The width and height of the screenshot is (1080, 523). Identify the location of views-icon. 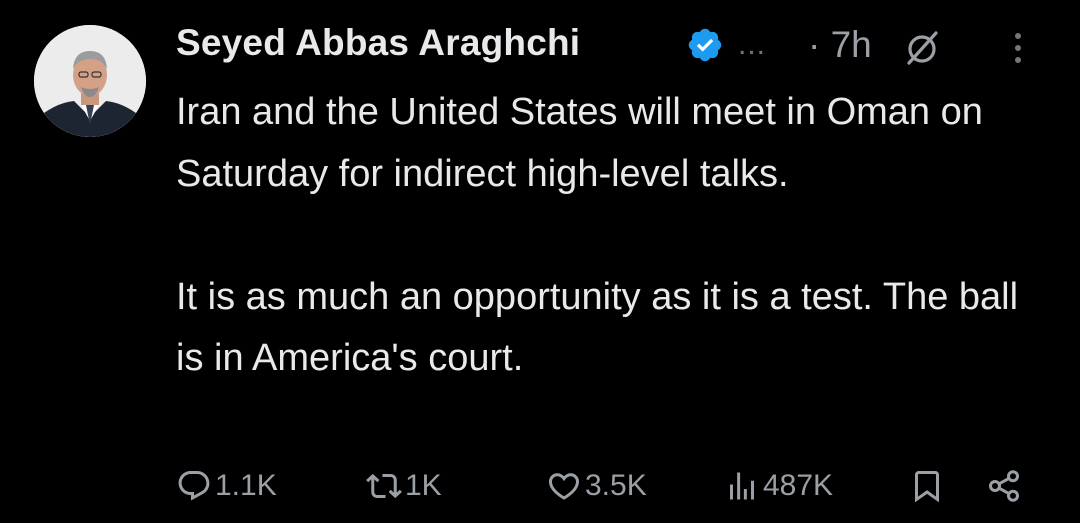
(742, 486).